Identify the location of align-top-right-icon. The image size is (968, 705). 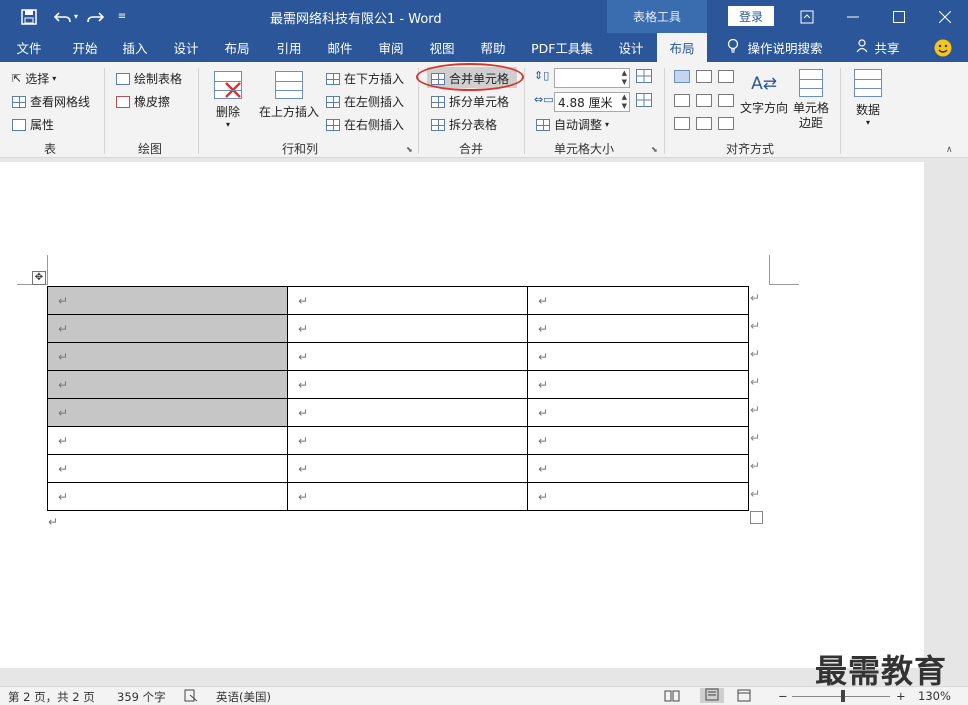
(726, 76).